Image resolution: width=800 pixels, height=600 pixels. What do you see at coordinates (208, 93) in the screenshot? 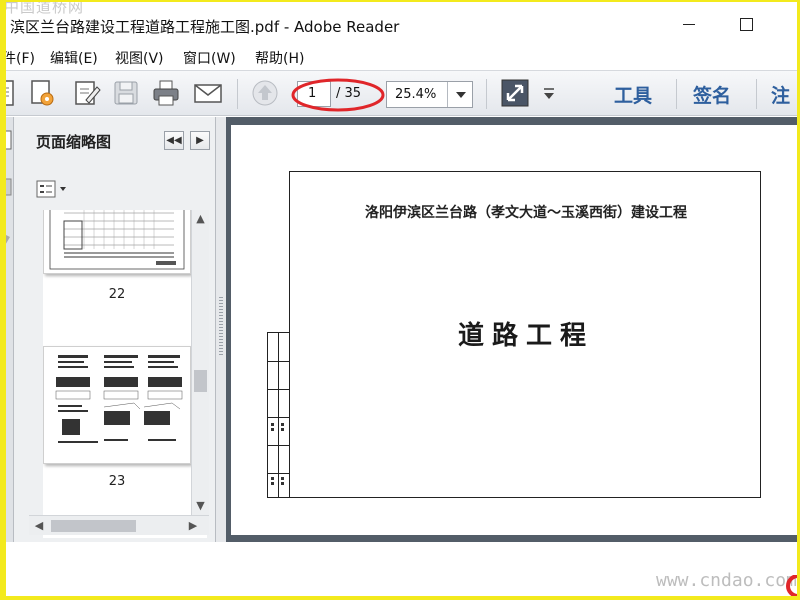
I see `email-icon` at bounding box center [208, 93].